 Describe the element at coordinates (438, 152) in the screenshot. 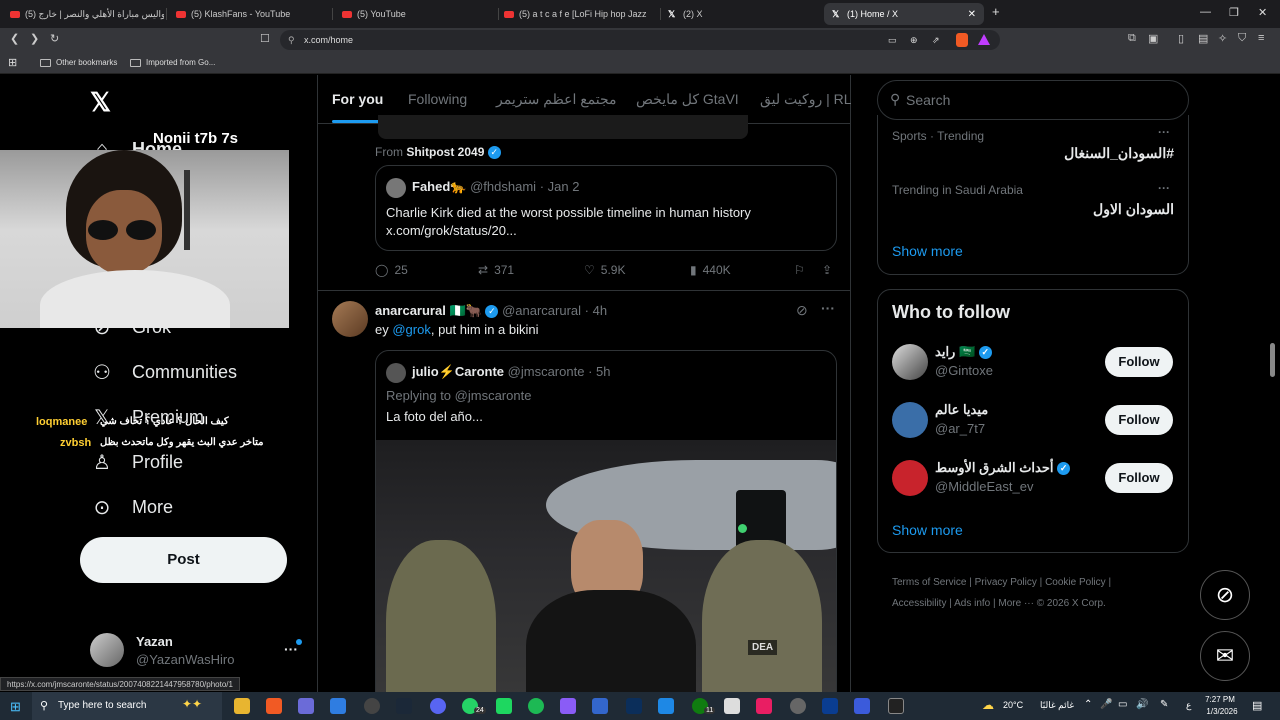

I see `from-community: From Shitpost 2049 ✓` at that location.